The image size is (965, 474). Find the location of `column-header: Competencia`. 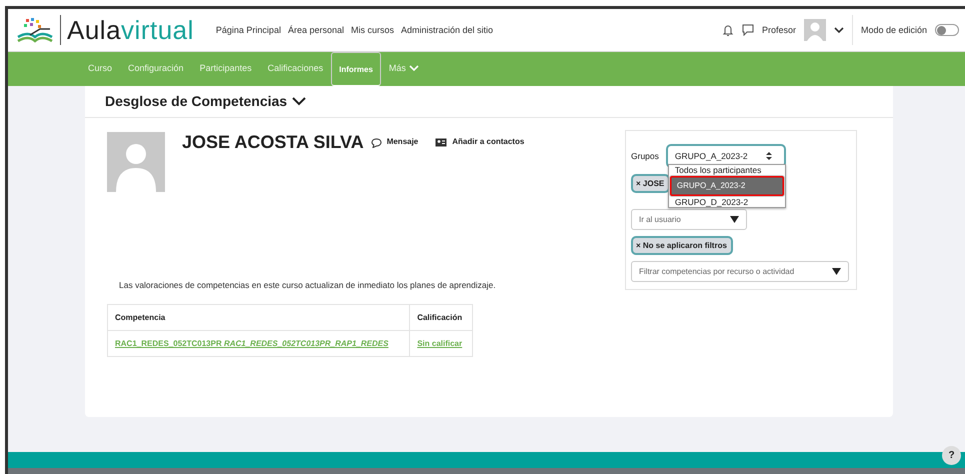

column-header: Competencia is located at coordinates (259, 317).